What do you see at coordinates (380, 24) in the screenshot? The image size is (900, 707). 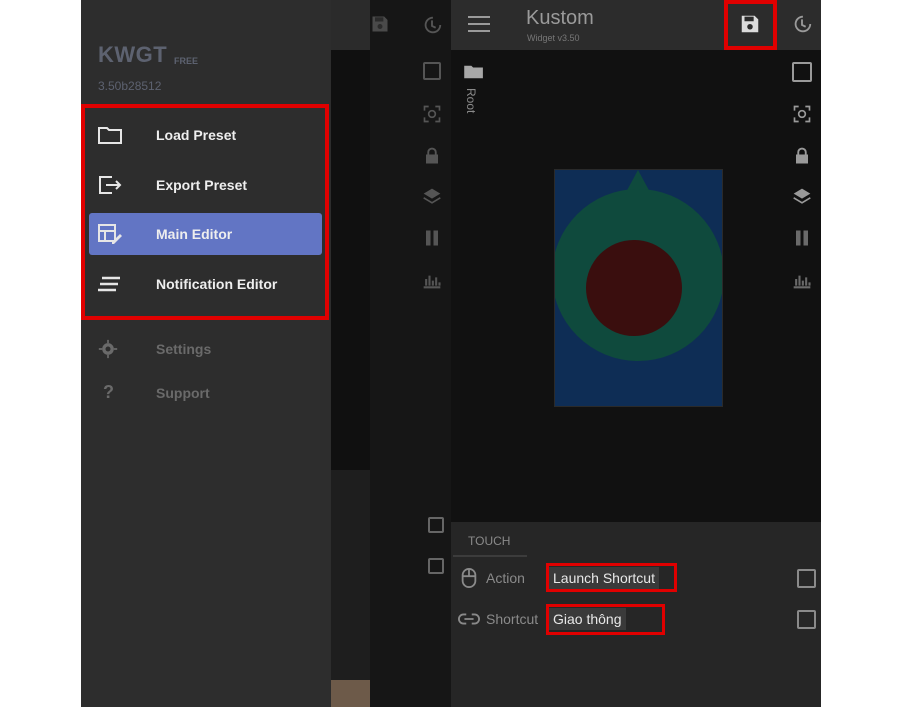 I see `save-icon` at bounding box center [380, 24].